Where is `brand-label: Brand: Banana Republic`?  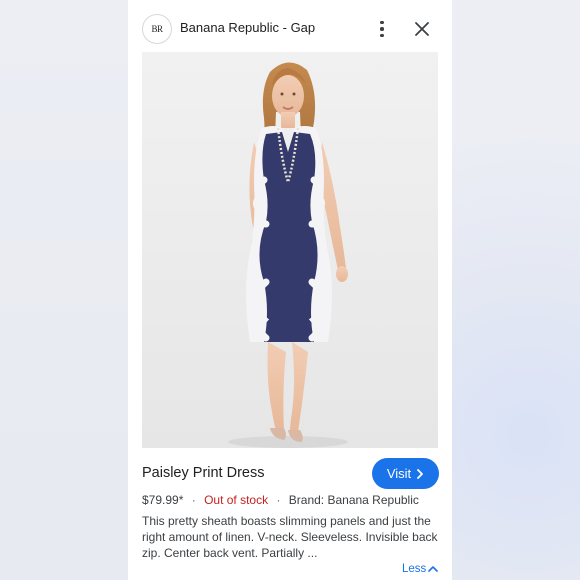
brand-label: Brand: Banana Republic is located at coordinates (353, 500).